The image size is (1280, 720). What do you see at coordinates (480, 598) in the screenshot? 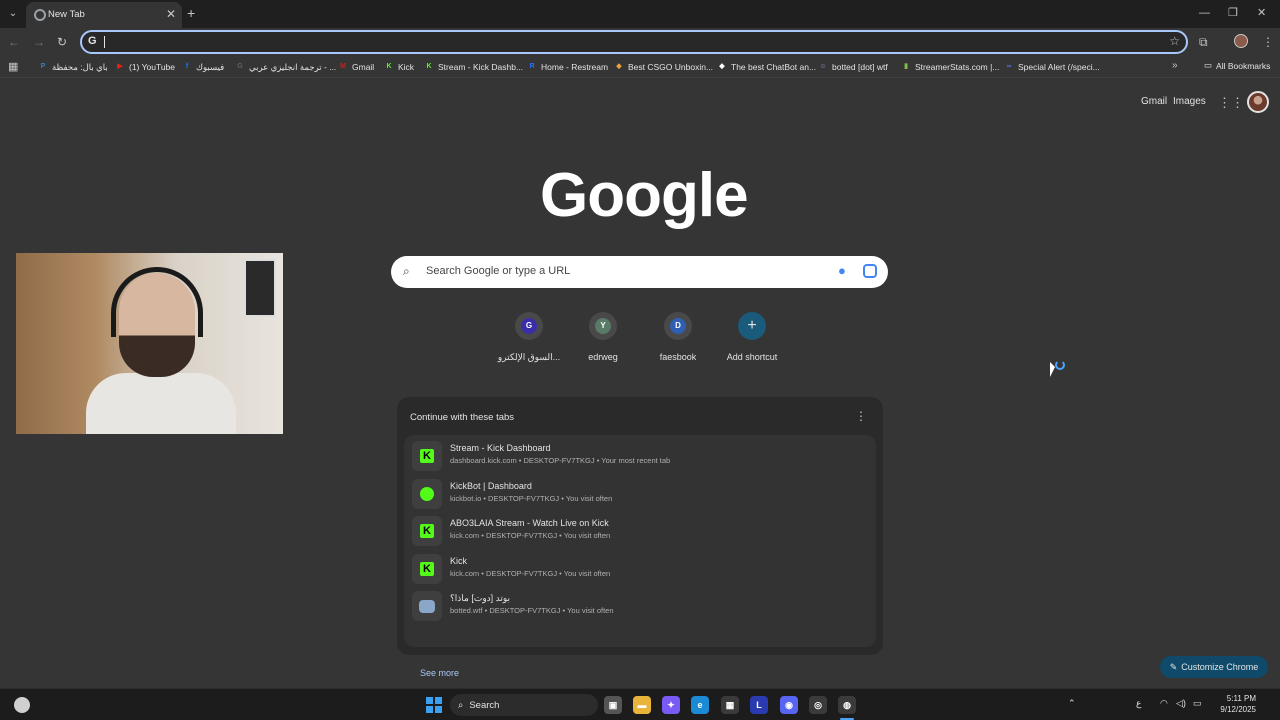
I see `recent-tab-title: بوتد [دوت] ماذا؟` at bounding box center [480, 598].